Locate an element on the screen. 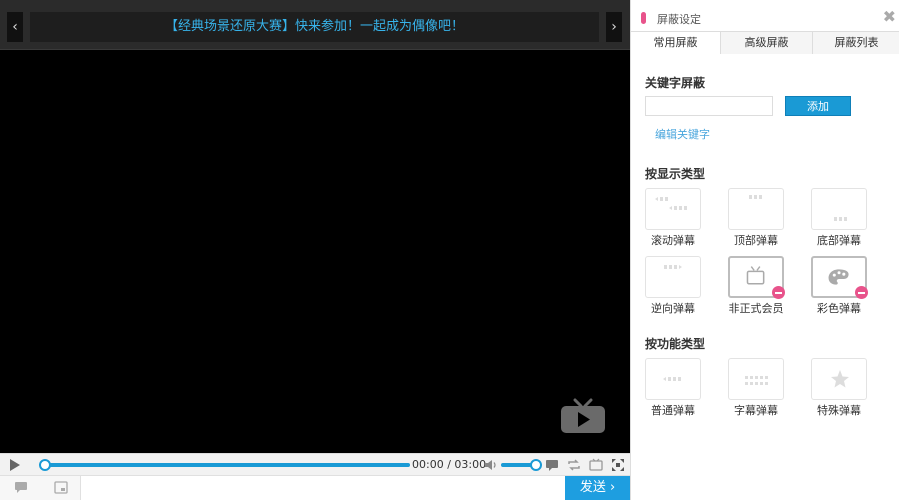  keyword-input is located at coordinates (709, 106).